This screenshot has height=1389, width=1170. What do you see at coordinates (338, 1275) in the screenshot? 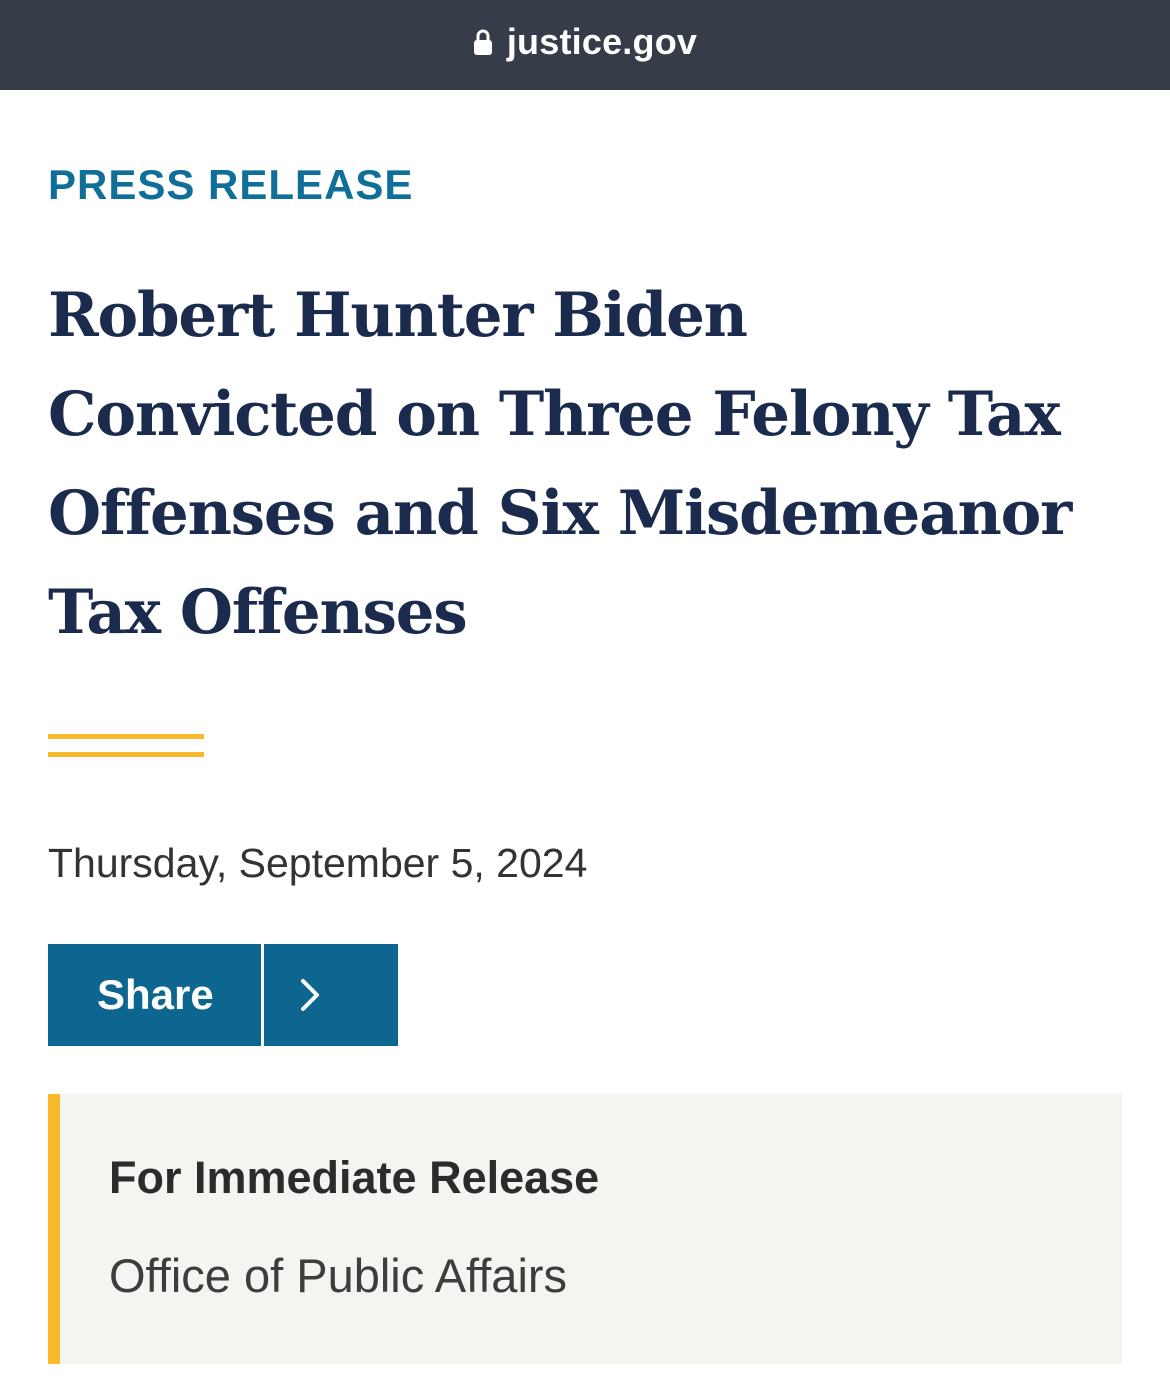
I see `release-office: Office of Public Affairs` at bounding box center [338, 1275].